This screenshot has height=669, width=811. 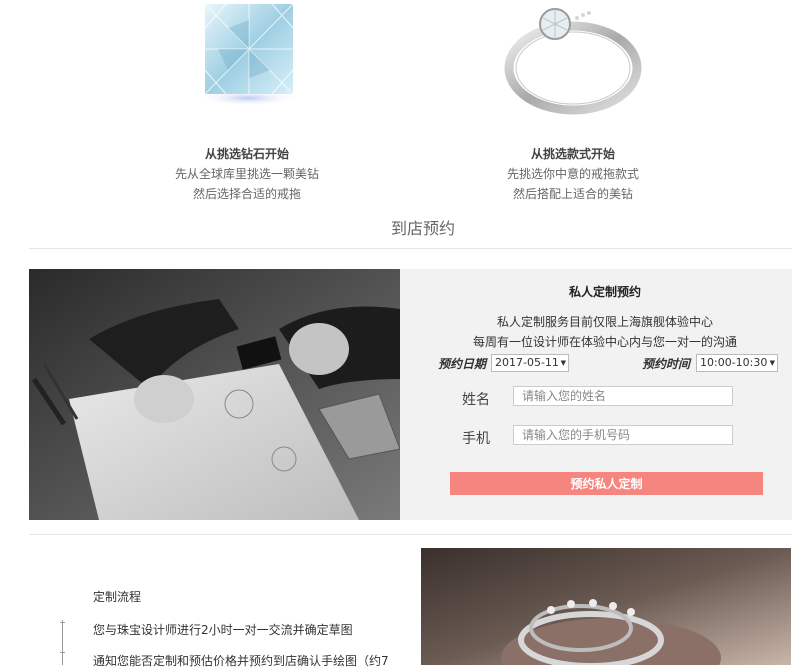 I want to click on card-desc-ring-line2: 然后搭配上适合的美钻, so click(x=572, y=194).